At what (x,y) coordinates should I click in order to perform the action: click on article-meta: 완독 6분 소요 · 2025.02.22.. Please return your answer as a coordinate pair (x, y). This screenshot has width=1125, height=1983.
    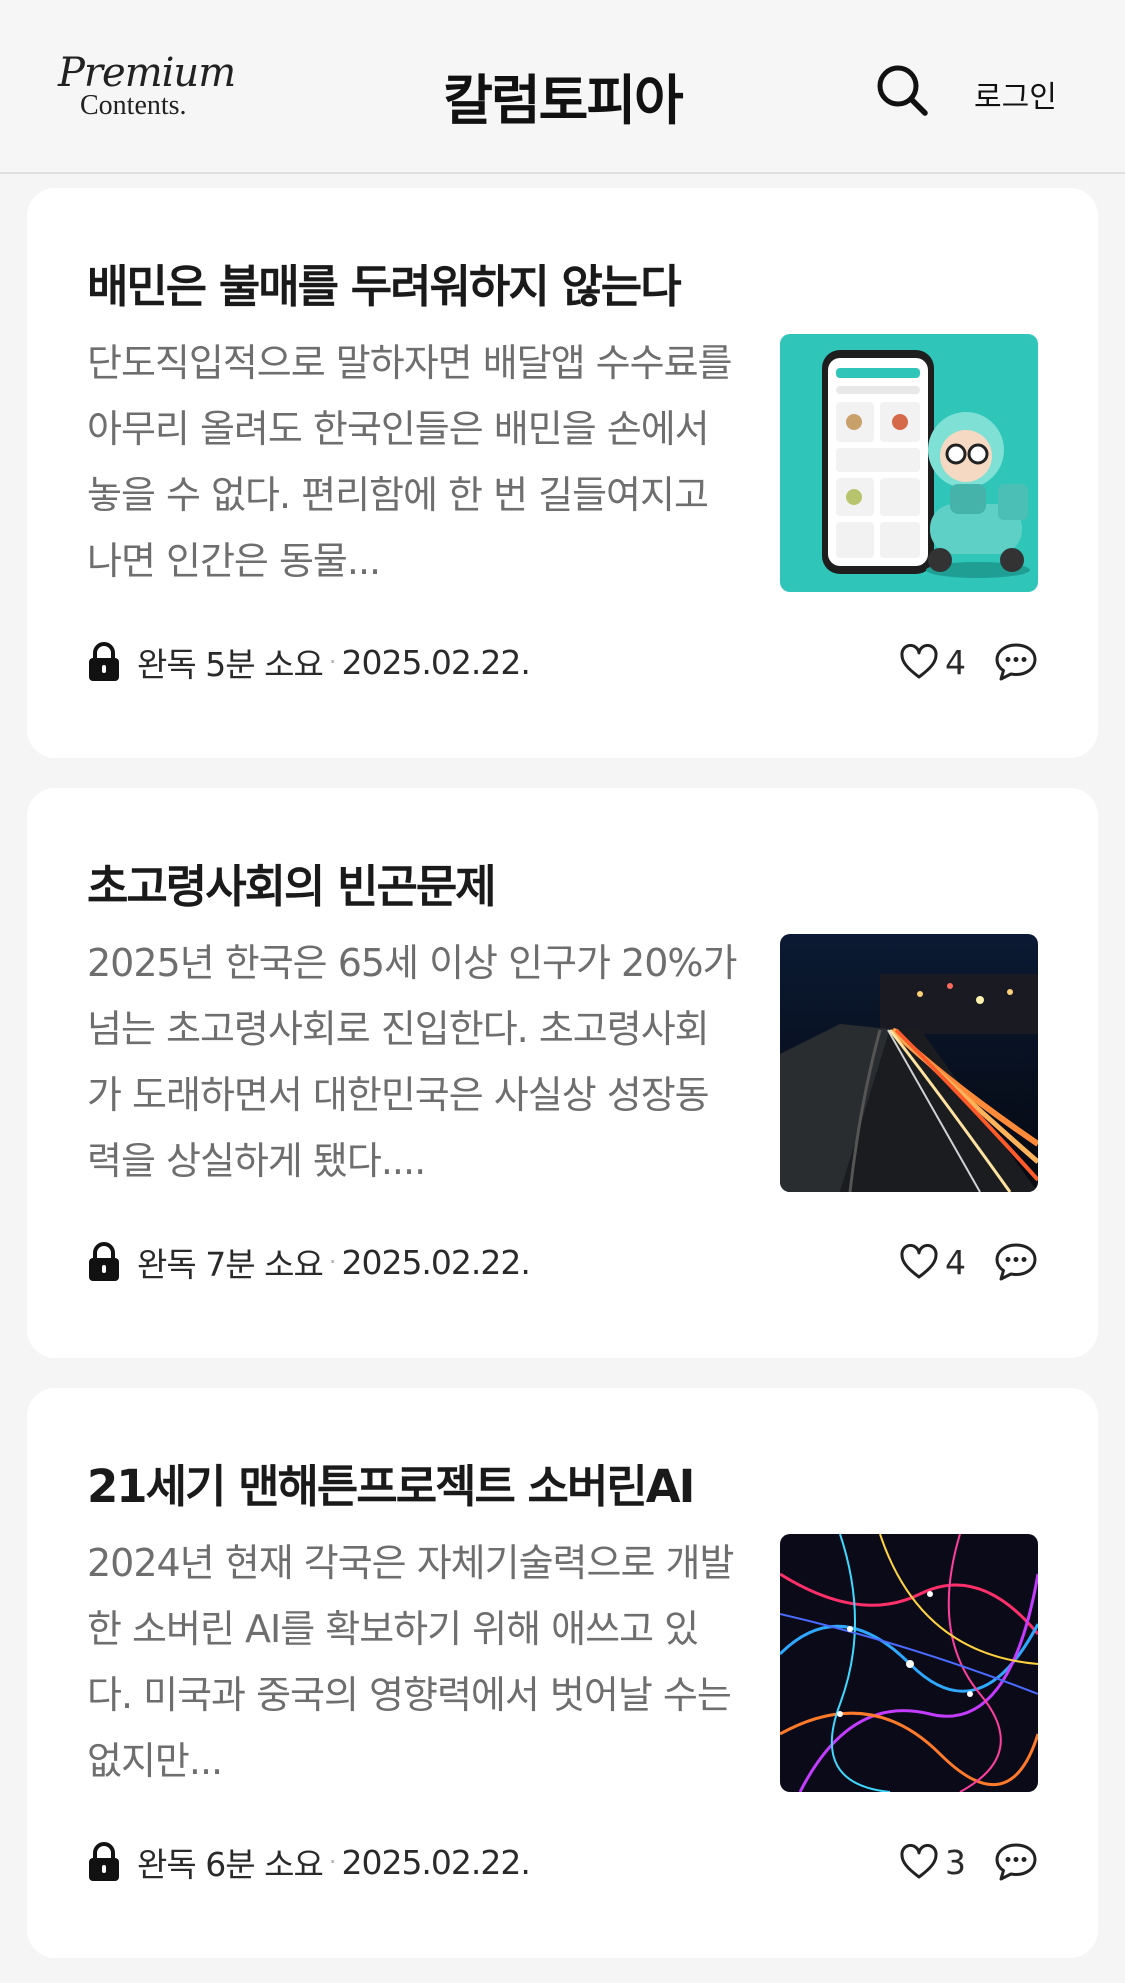
    Looking at the image, I should click on (309, 1862).